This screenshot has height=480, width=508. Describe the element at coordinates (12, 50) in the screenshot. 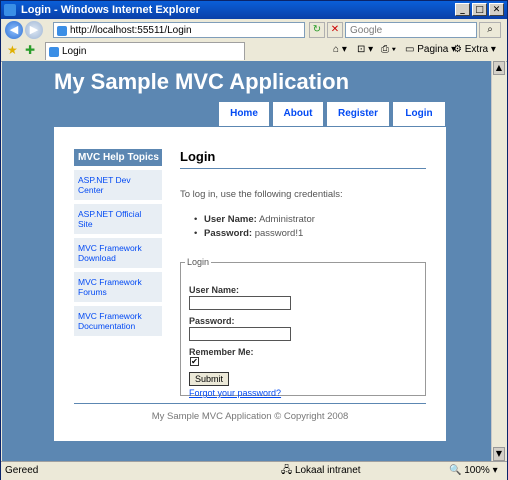

I see `favorites-star-icon: ★` at that location.